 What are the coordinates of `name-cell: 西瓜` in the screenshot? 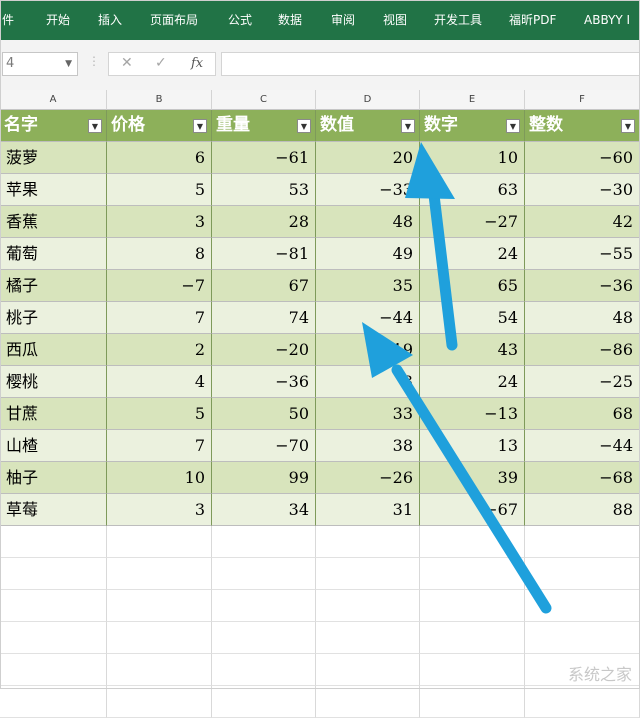 It's located at (53, 350).